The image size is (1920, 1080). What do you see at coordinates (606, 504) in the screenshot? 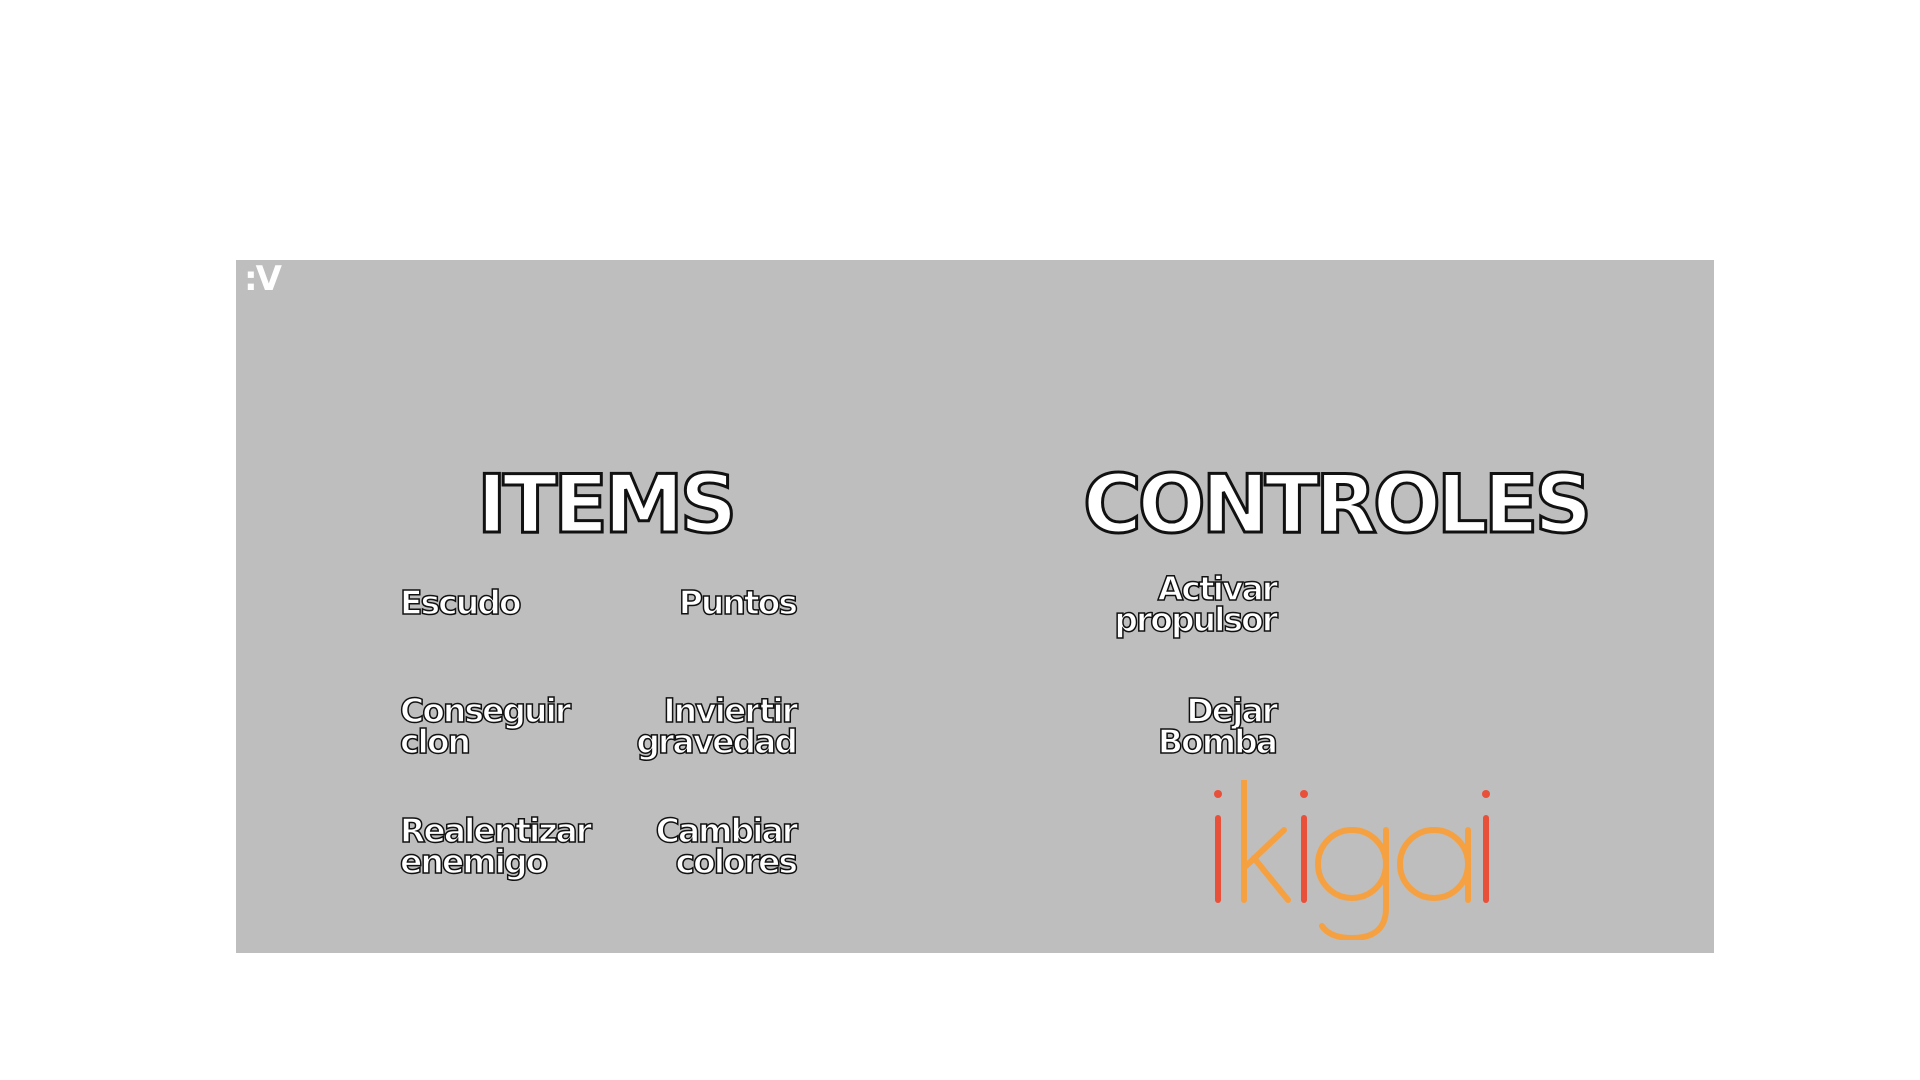
I see `items-heading: ITEMS` at bounding box center [606, 504].